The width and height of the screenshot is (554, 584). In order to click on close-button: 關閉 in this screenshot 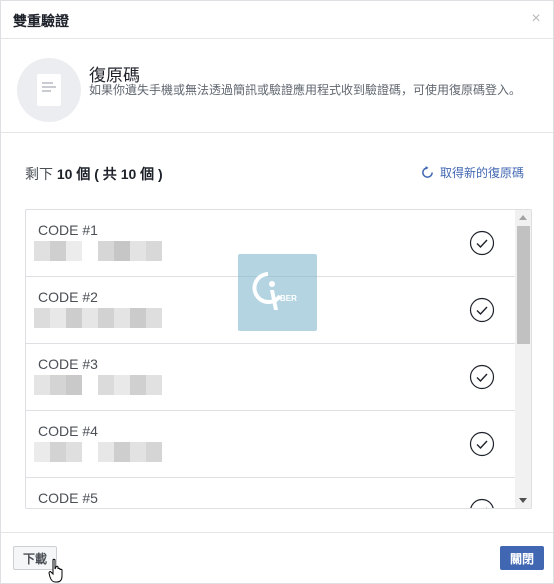, I will do `click(522, 558)`.